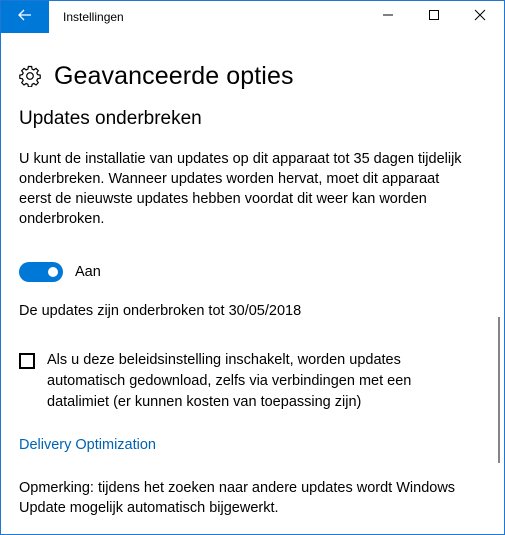 The width and height of the screenshot is (505, 535). What do you see at coordinates (41, 272) in the screenshot?
I see `pause-updates-toggle` at bounding box center [41, 272].